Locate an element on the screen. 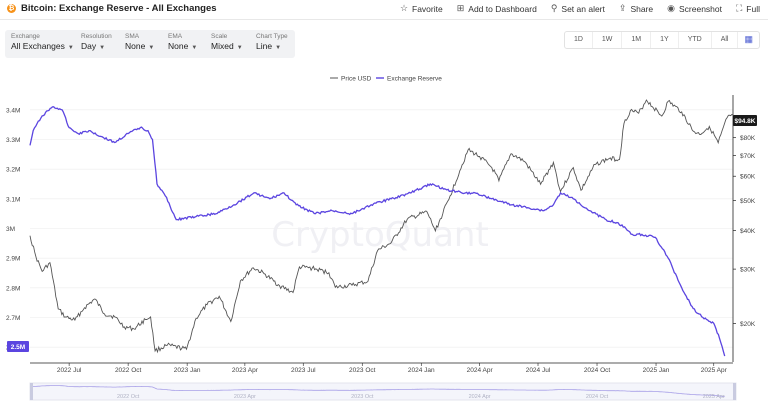 The image size is (768, 415). navigator-left-handle is located at coordinates (31, 391).